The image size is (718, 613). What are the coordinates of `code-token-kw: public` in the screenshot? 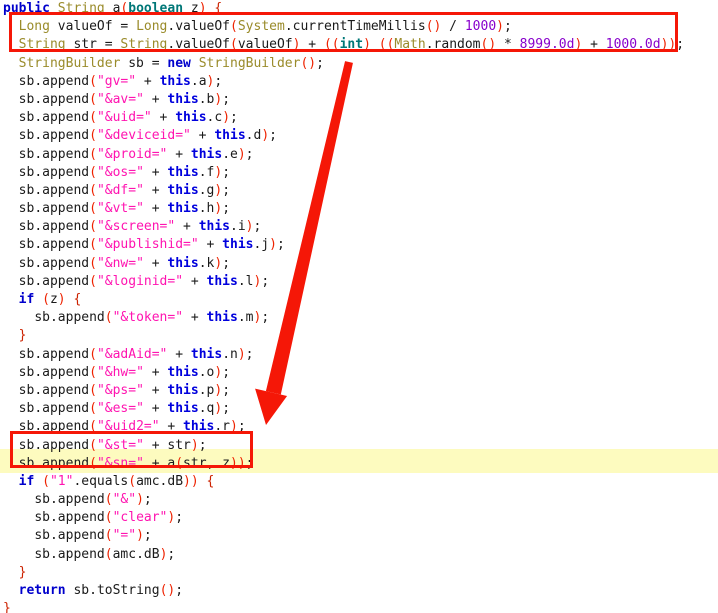 It's located at (26, 8).